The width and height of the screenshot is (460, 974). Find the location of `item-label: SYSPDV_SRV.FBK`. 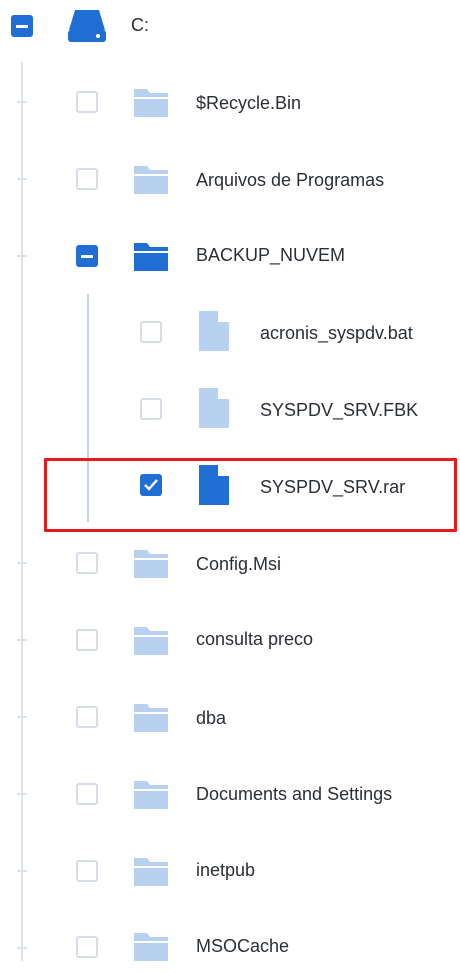

item-label: SYSPDV_SRV.FBK is located at coordinates (339, 410).